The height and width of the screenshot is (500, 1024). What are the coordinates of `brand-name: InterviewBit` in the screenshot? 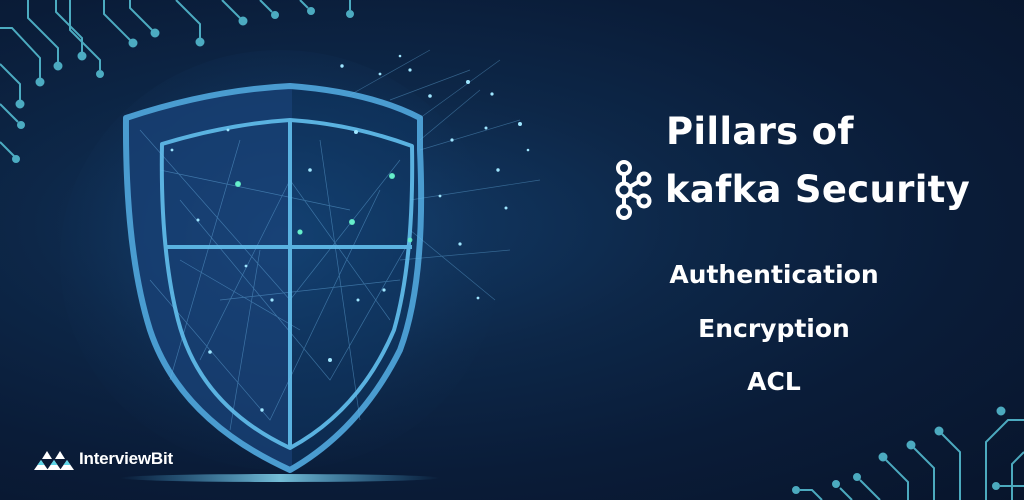 It's located at (126, 458).